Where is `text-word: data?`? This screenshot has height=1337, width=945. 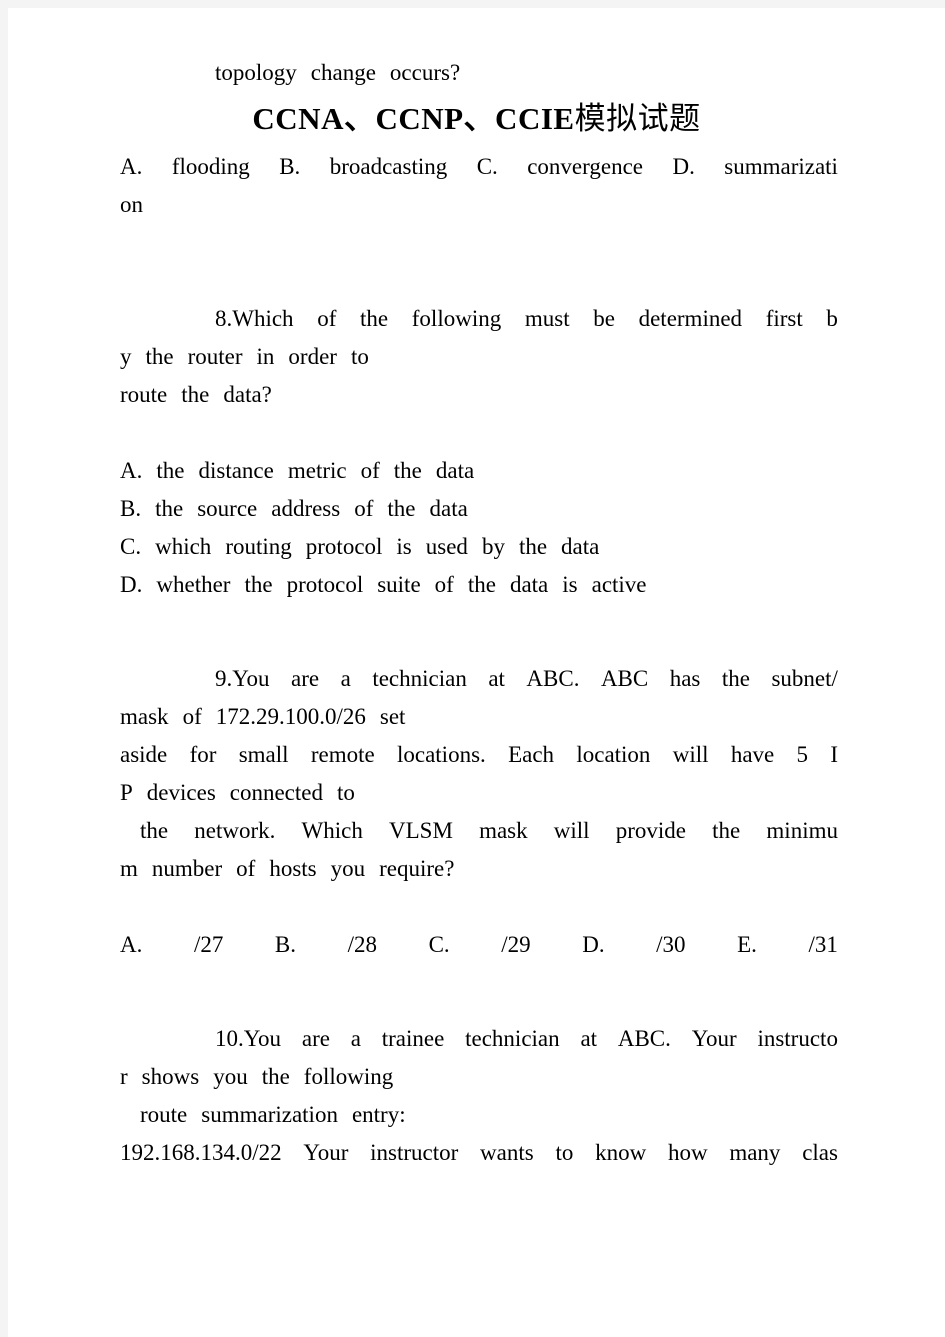
text-word: data? is located at coordinates (247, 394).